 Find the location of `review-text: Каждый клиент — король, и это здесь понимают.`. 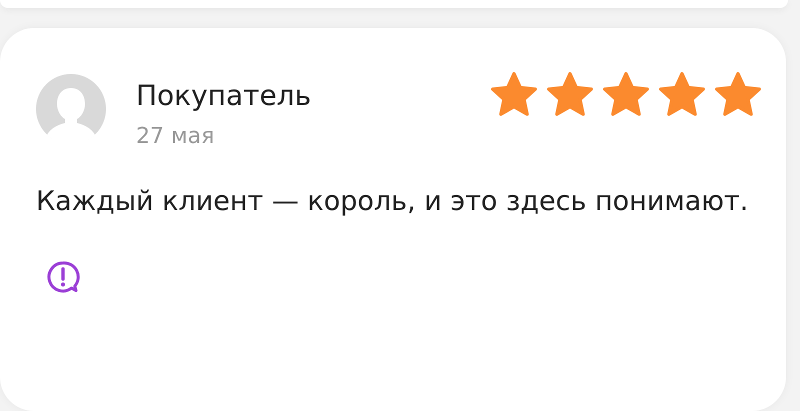

review-text: Каждый клиент — король, и это здесь понимают. is located at coordinates (393, 202).